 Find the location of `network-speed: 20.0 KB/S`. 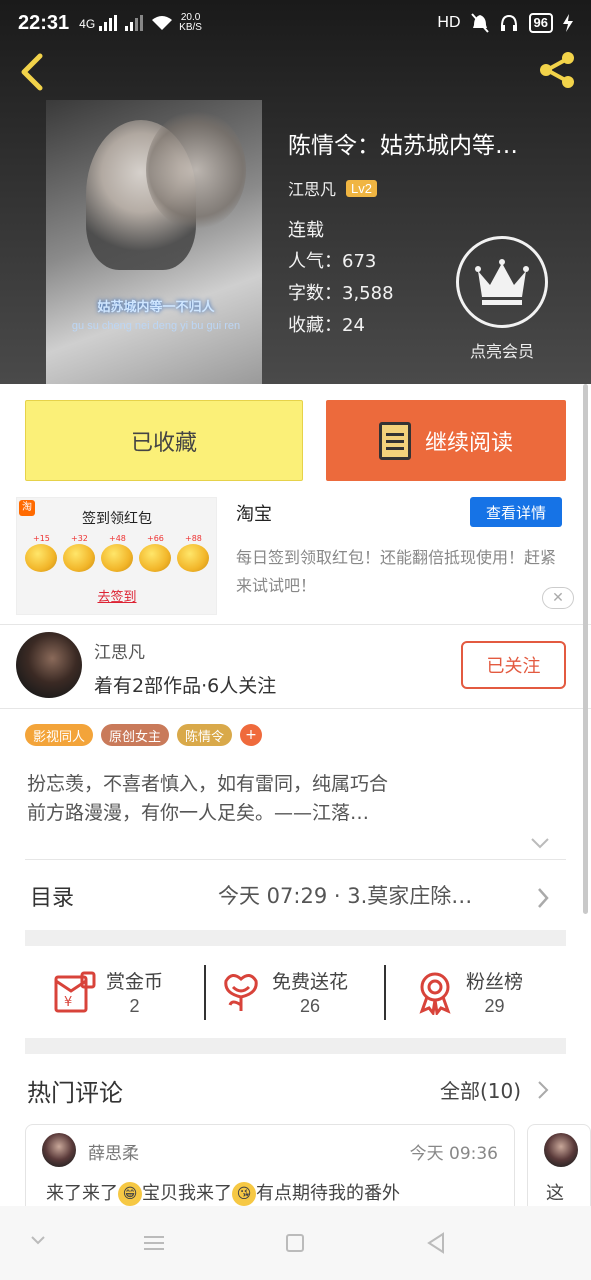

network-speed: 20.0 KB/S is located at coordinates (190, 23).